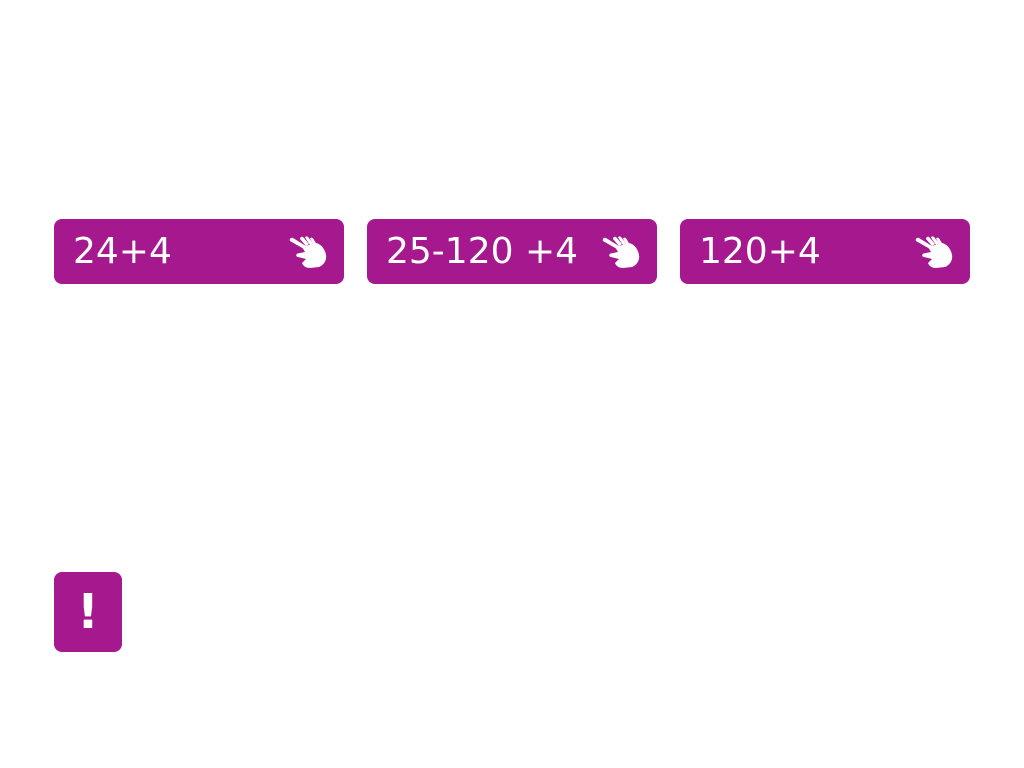 This screenshot has height=768, width=1024. I want to click on alert-button: !, so click(88, 612).